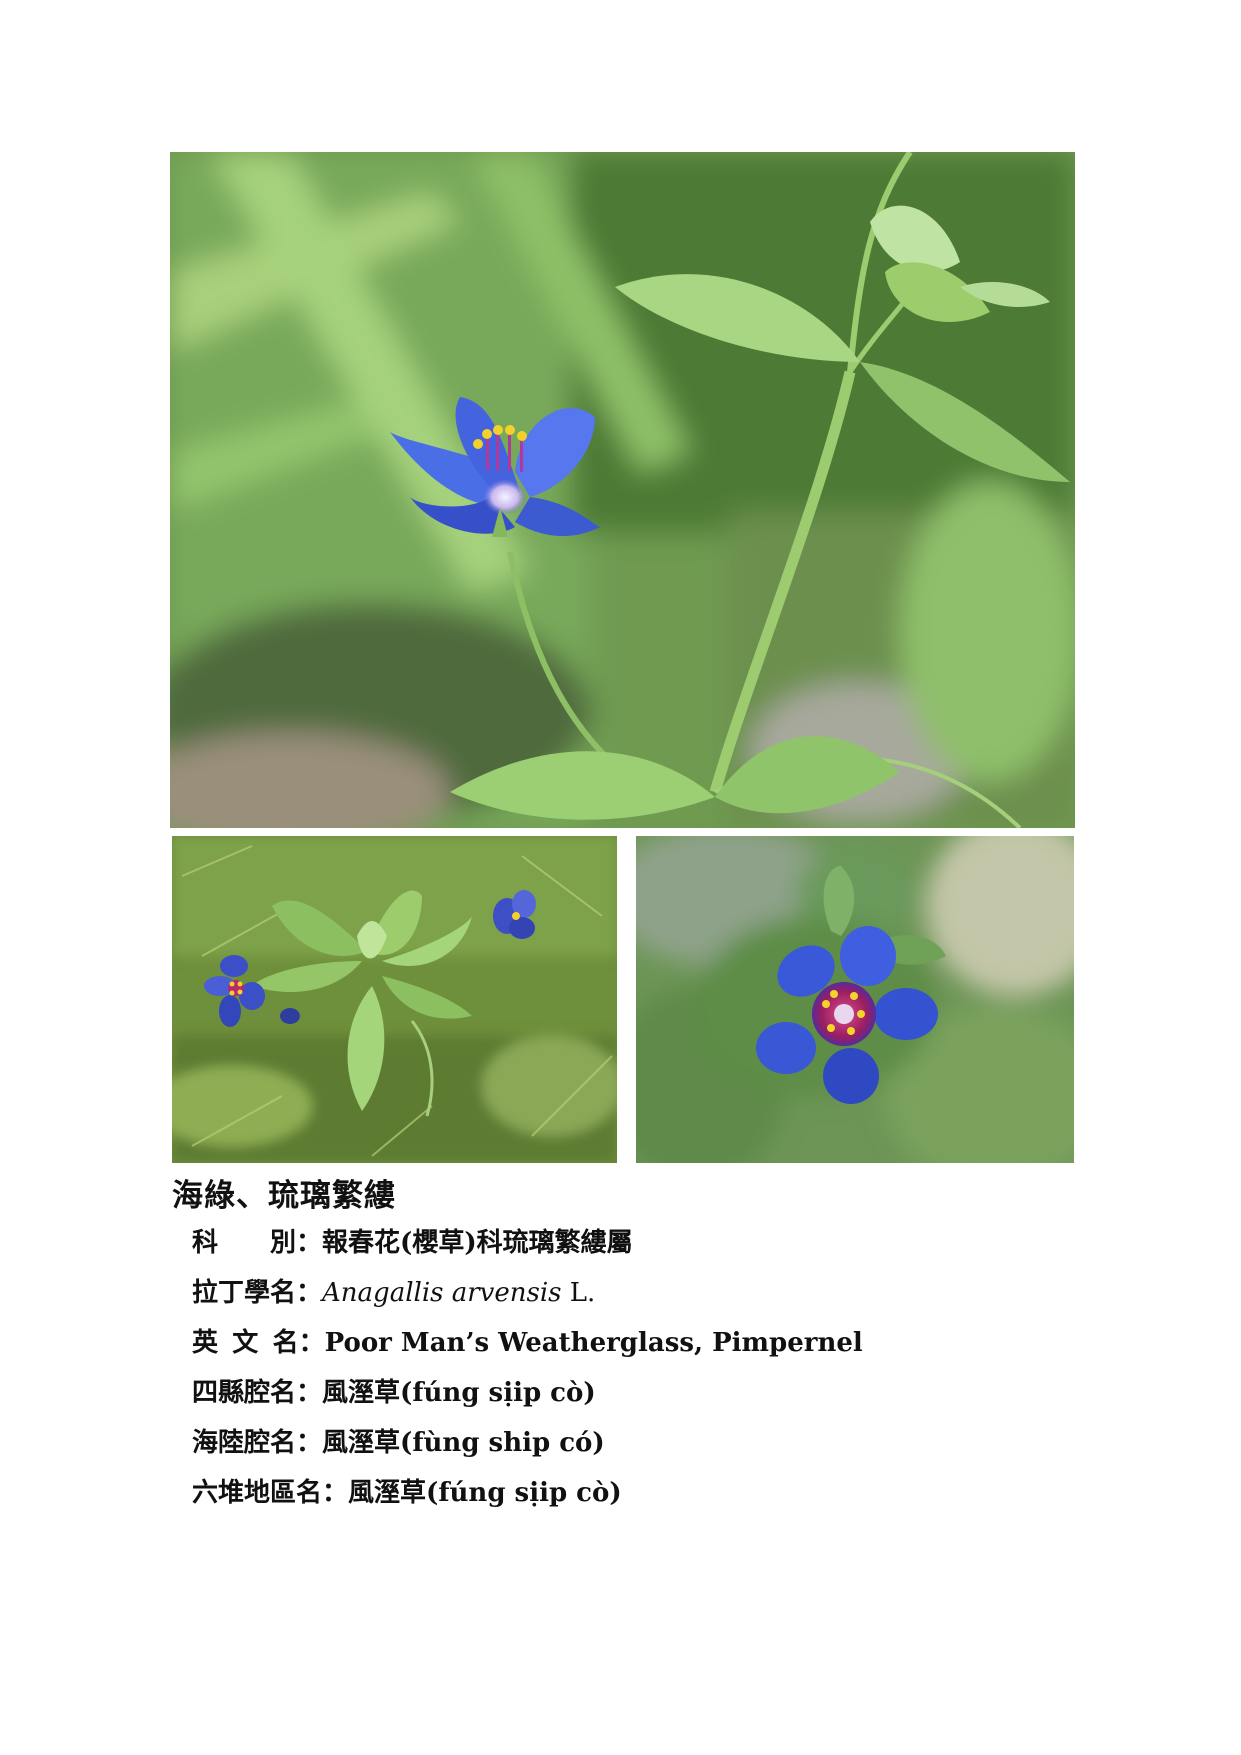  What do you see at coordinates (244, 1443) in the screenshot?
I see `hailu-label: 海陸腔名` at bounding box center [244, 1443].